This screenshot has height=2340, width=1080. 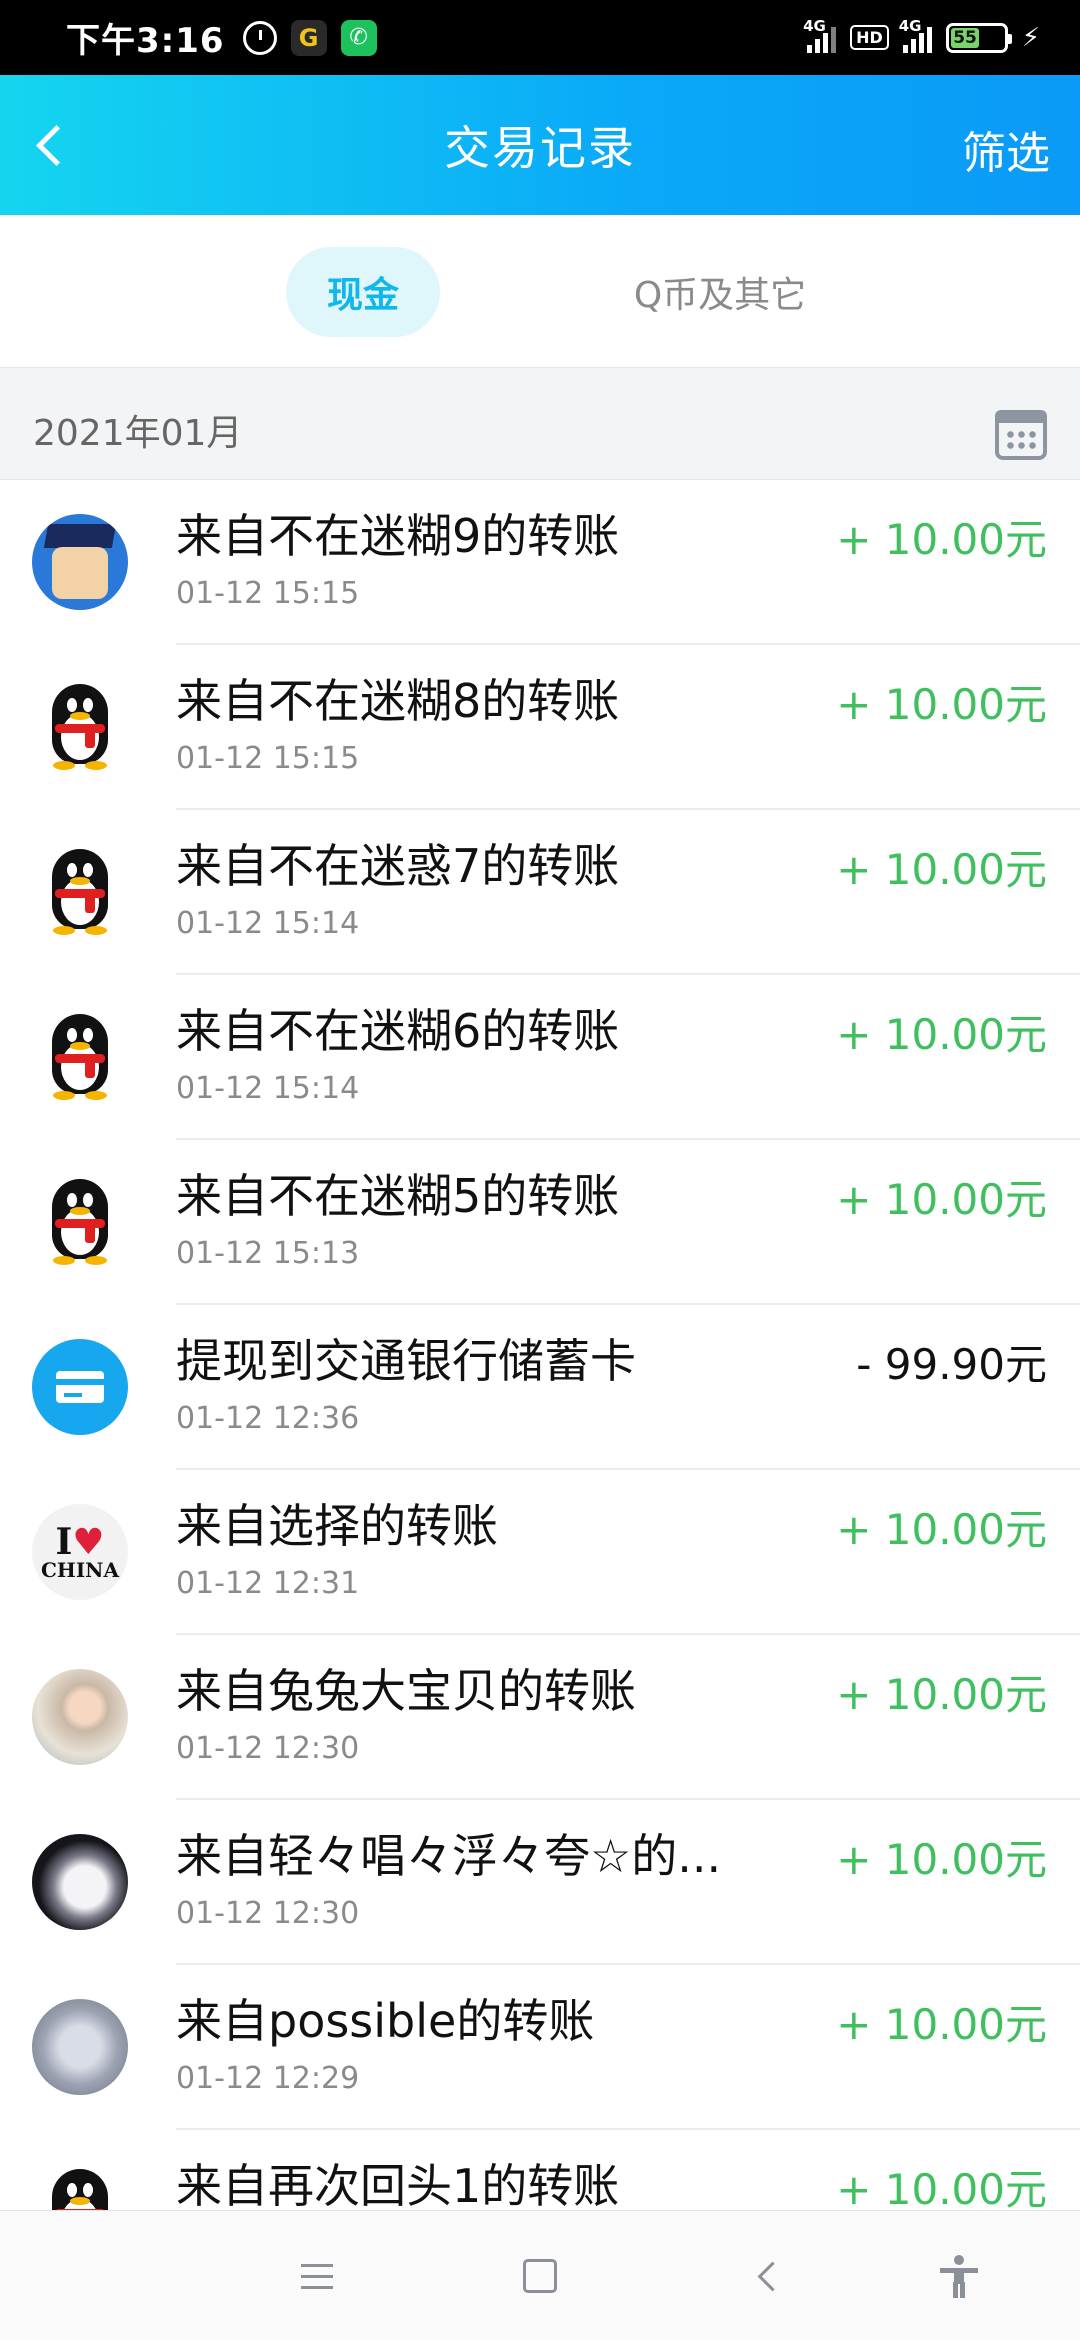 What do you see at coordinates (80, 1570) in the screenshot?
I see `avatar-text: CHINA` at bounding box center [80, 1570].